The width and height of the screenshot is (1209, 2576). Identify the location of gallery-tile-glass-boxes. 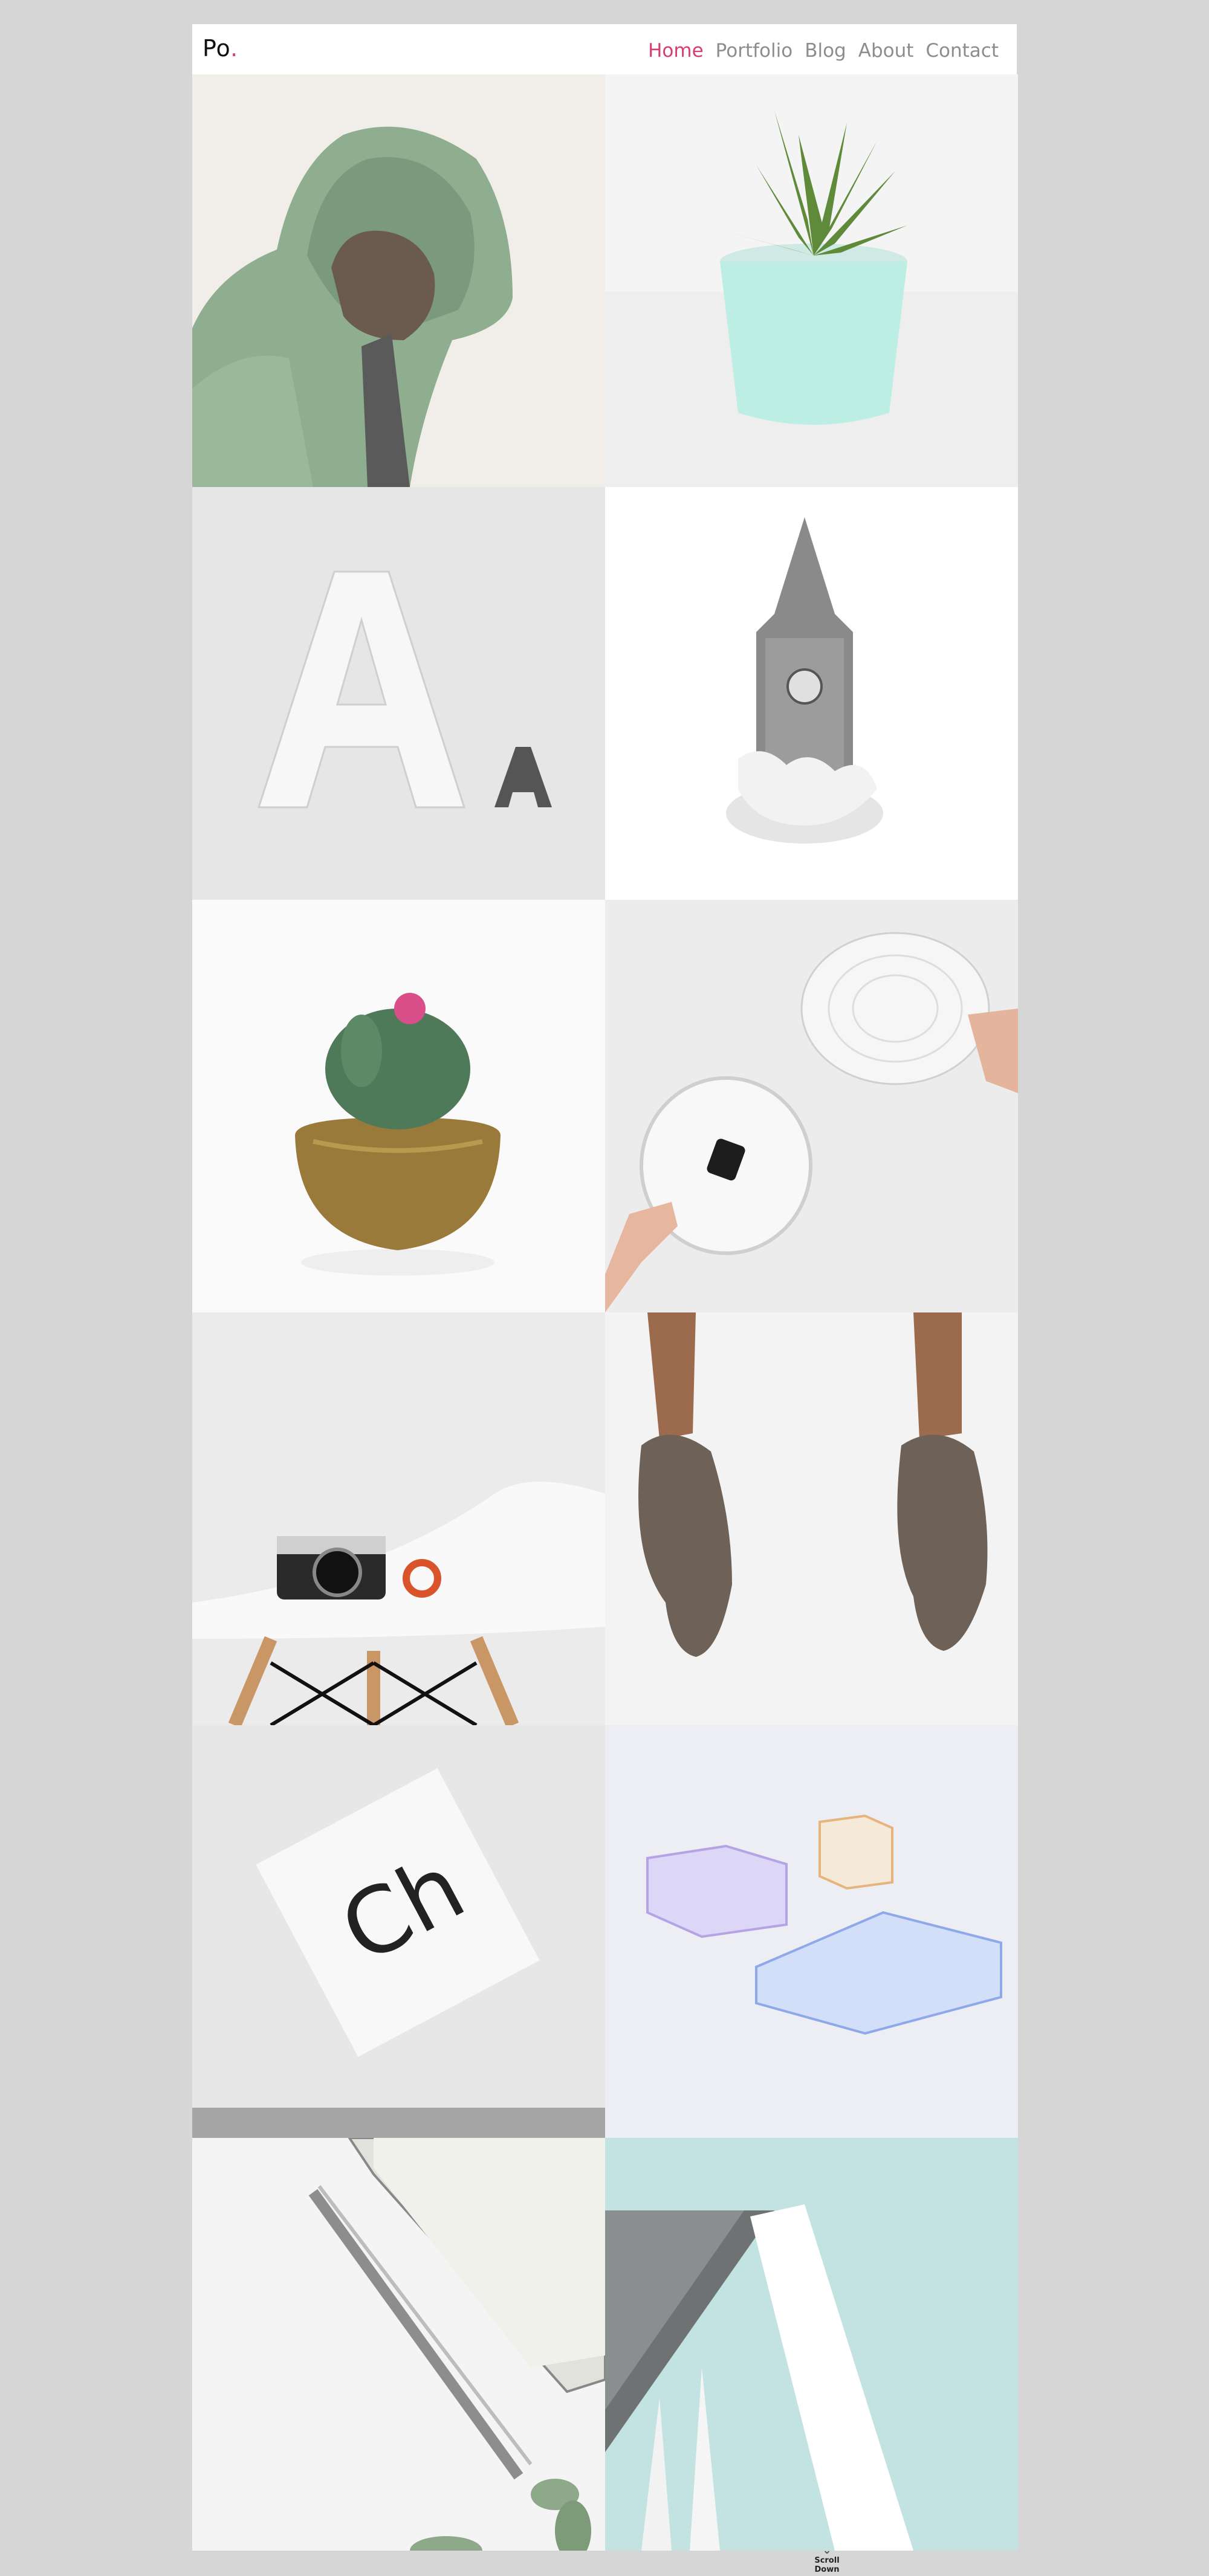
(812, 1932).